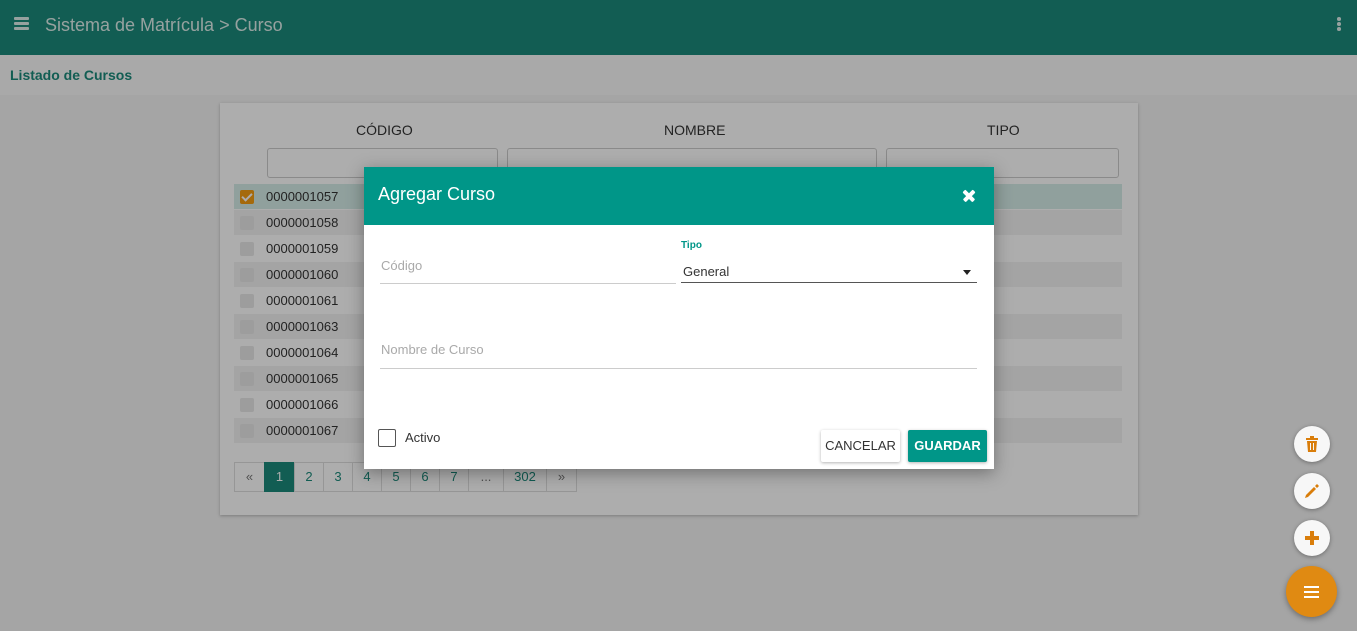 The image size is (1357, 631). What do you see at coordinates (679, 196) in the screenshot?
I see `dialog-header: Agregar Curso` at bounding box center [679, 196].